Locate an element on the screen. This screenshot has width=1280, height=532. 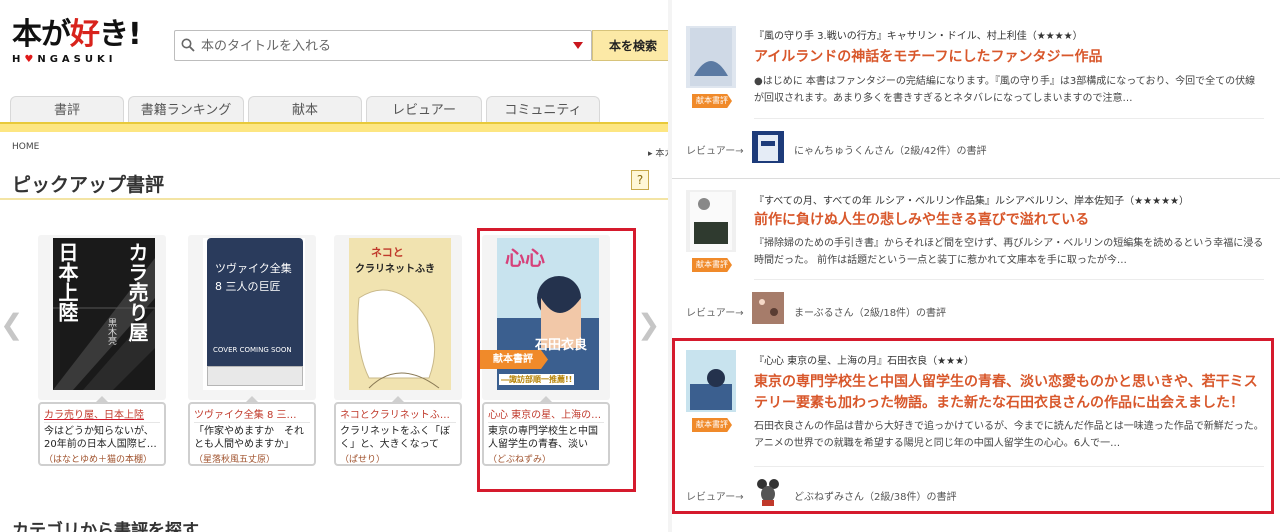
carousel-next-icon: ❯ is located at coordinates (648, 324).